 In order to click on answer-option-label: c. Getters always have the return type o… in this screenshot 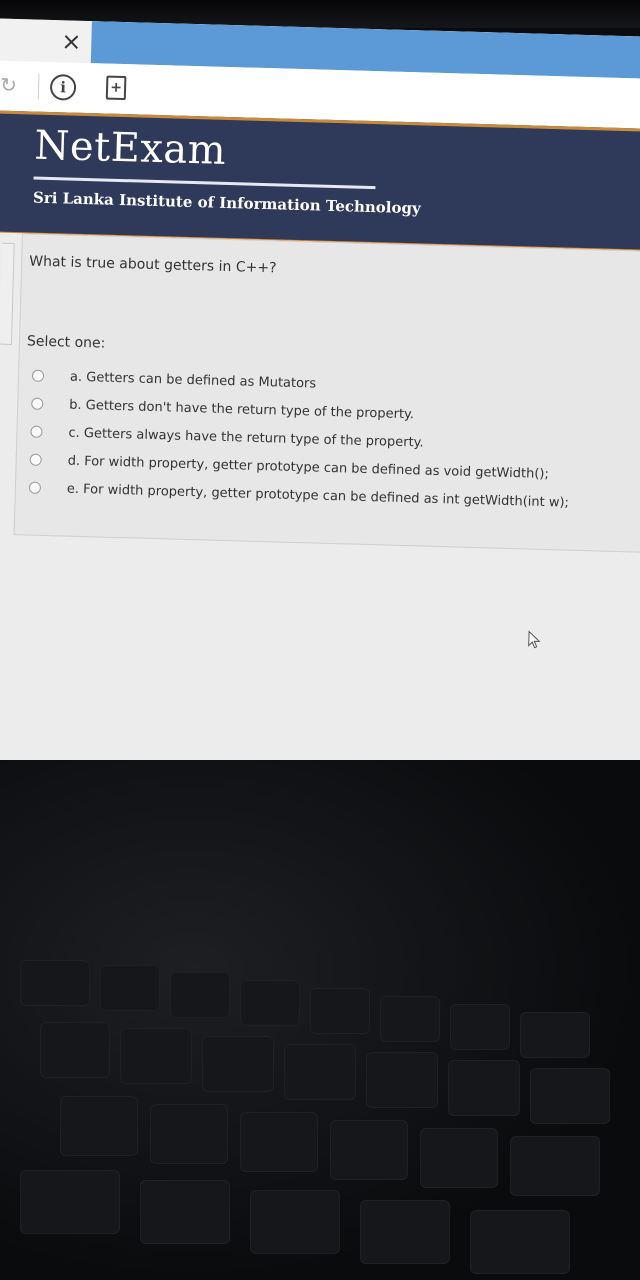, I will do `click(246, 437)`.